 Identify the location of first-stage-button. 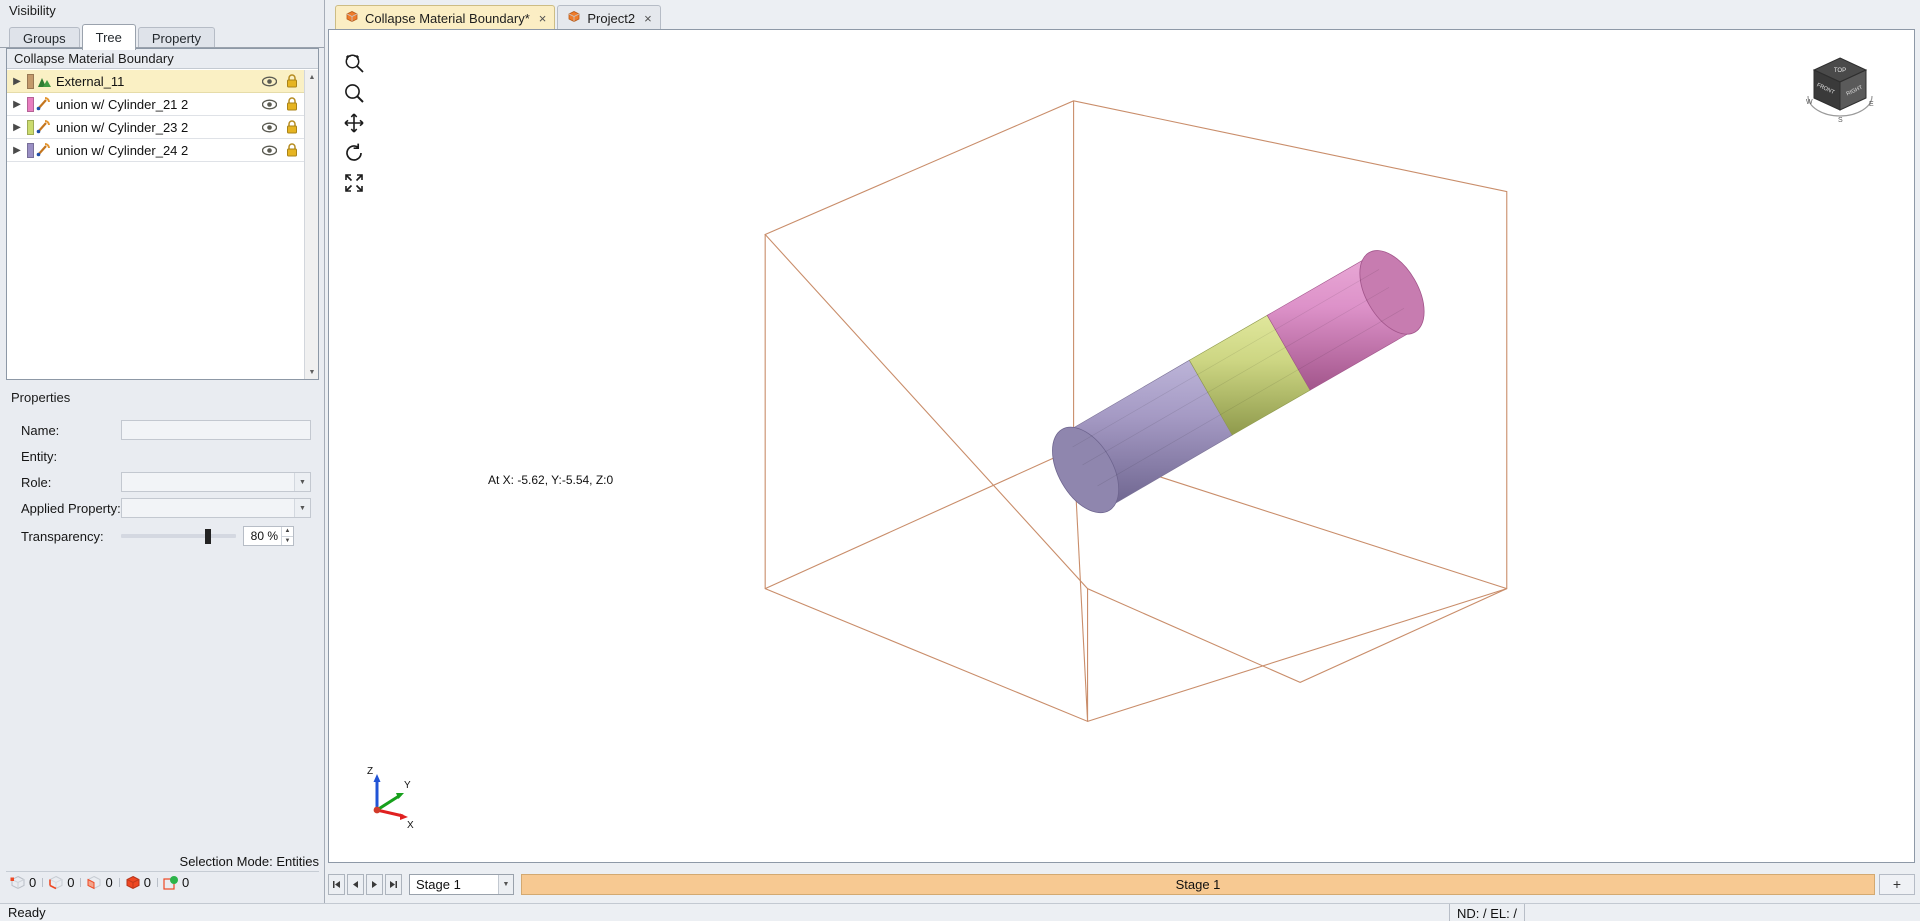
(336, 884).